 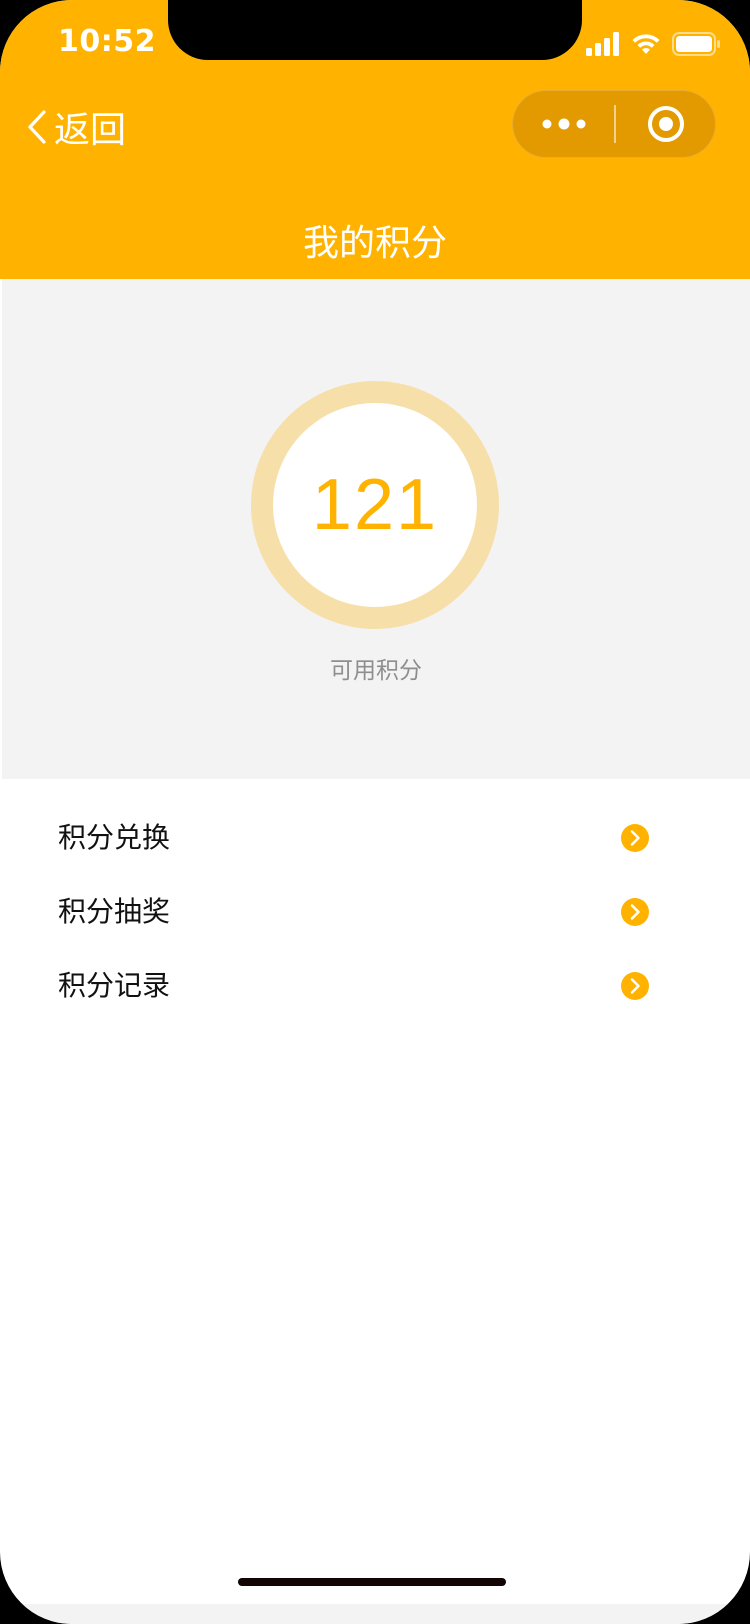 I want to click on points-ring-inner: 121, so click(x=375, y=505).